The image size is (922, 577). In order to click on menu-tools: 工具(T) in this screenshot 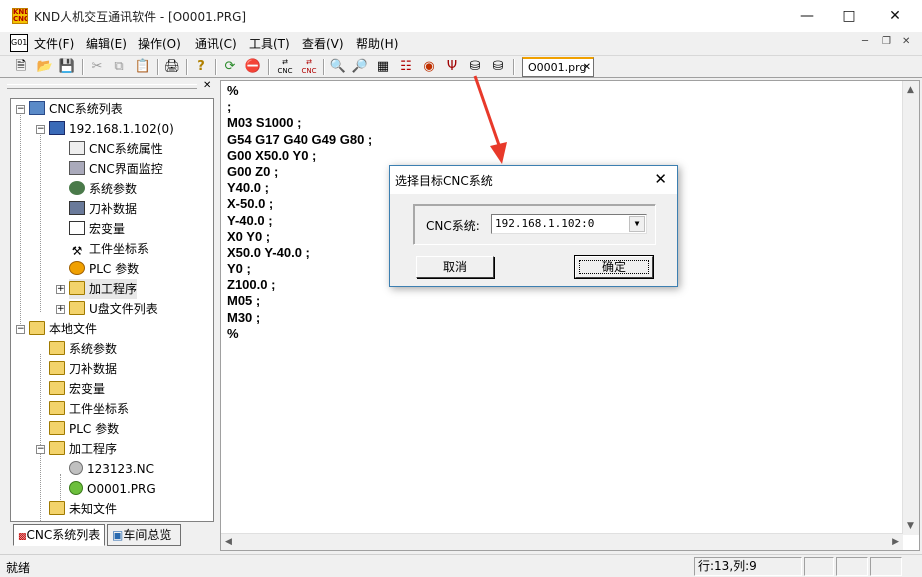, I will do `click(269, 43)`.